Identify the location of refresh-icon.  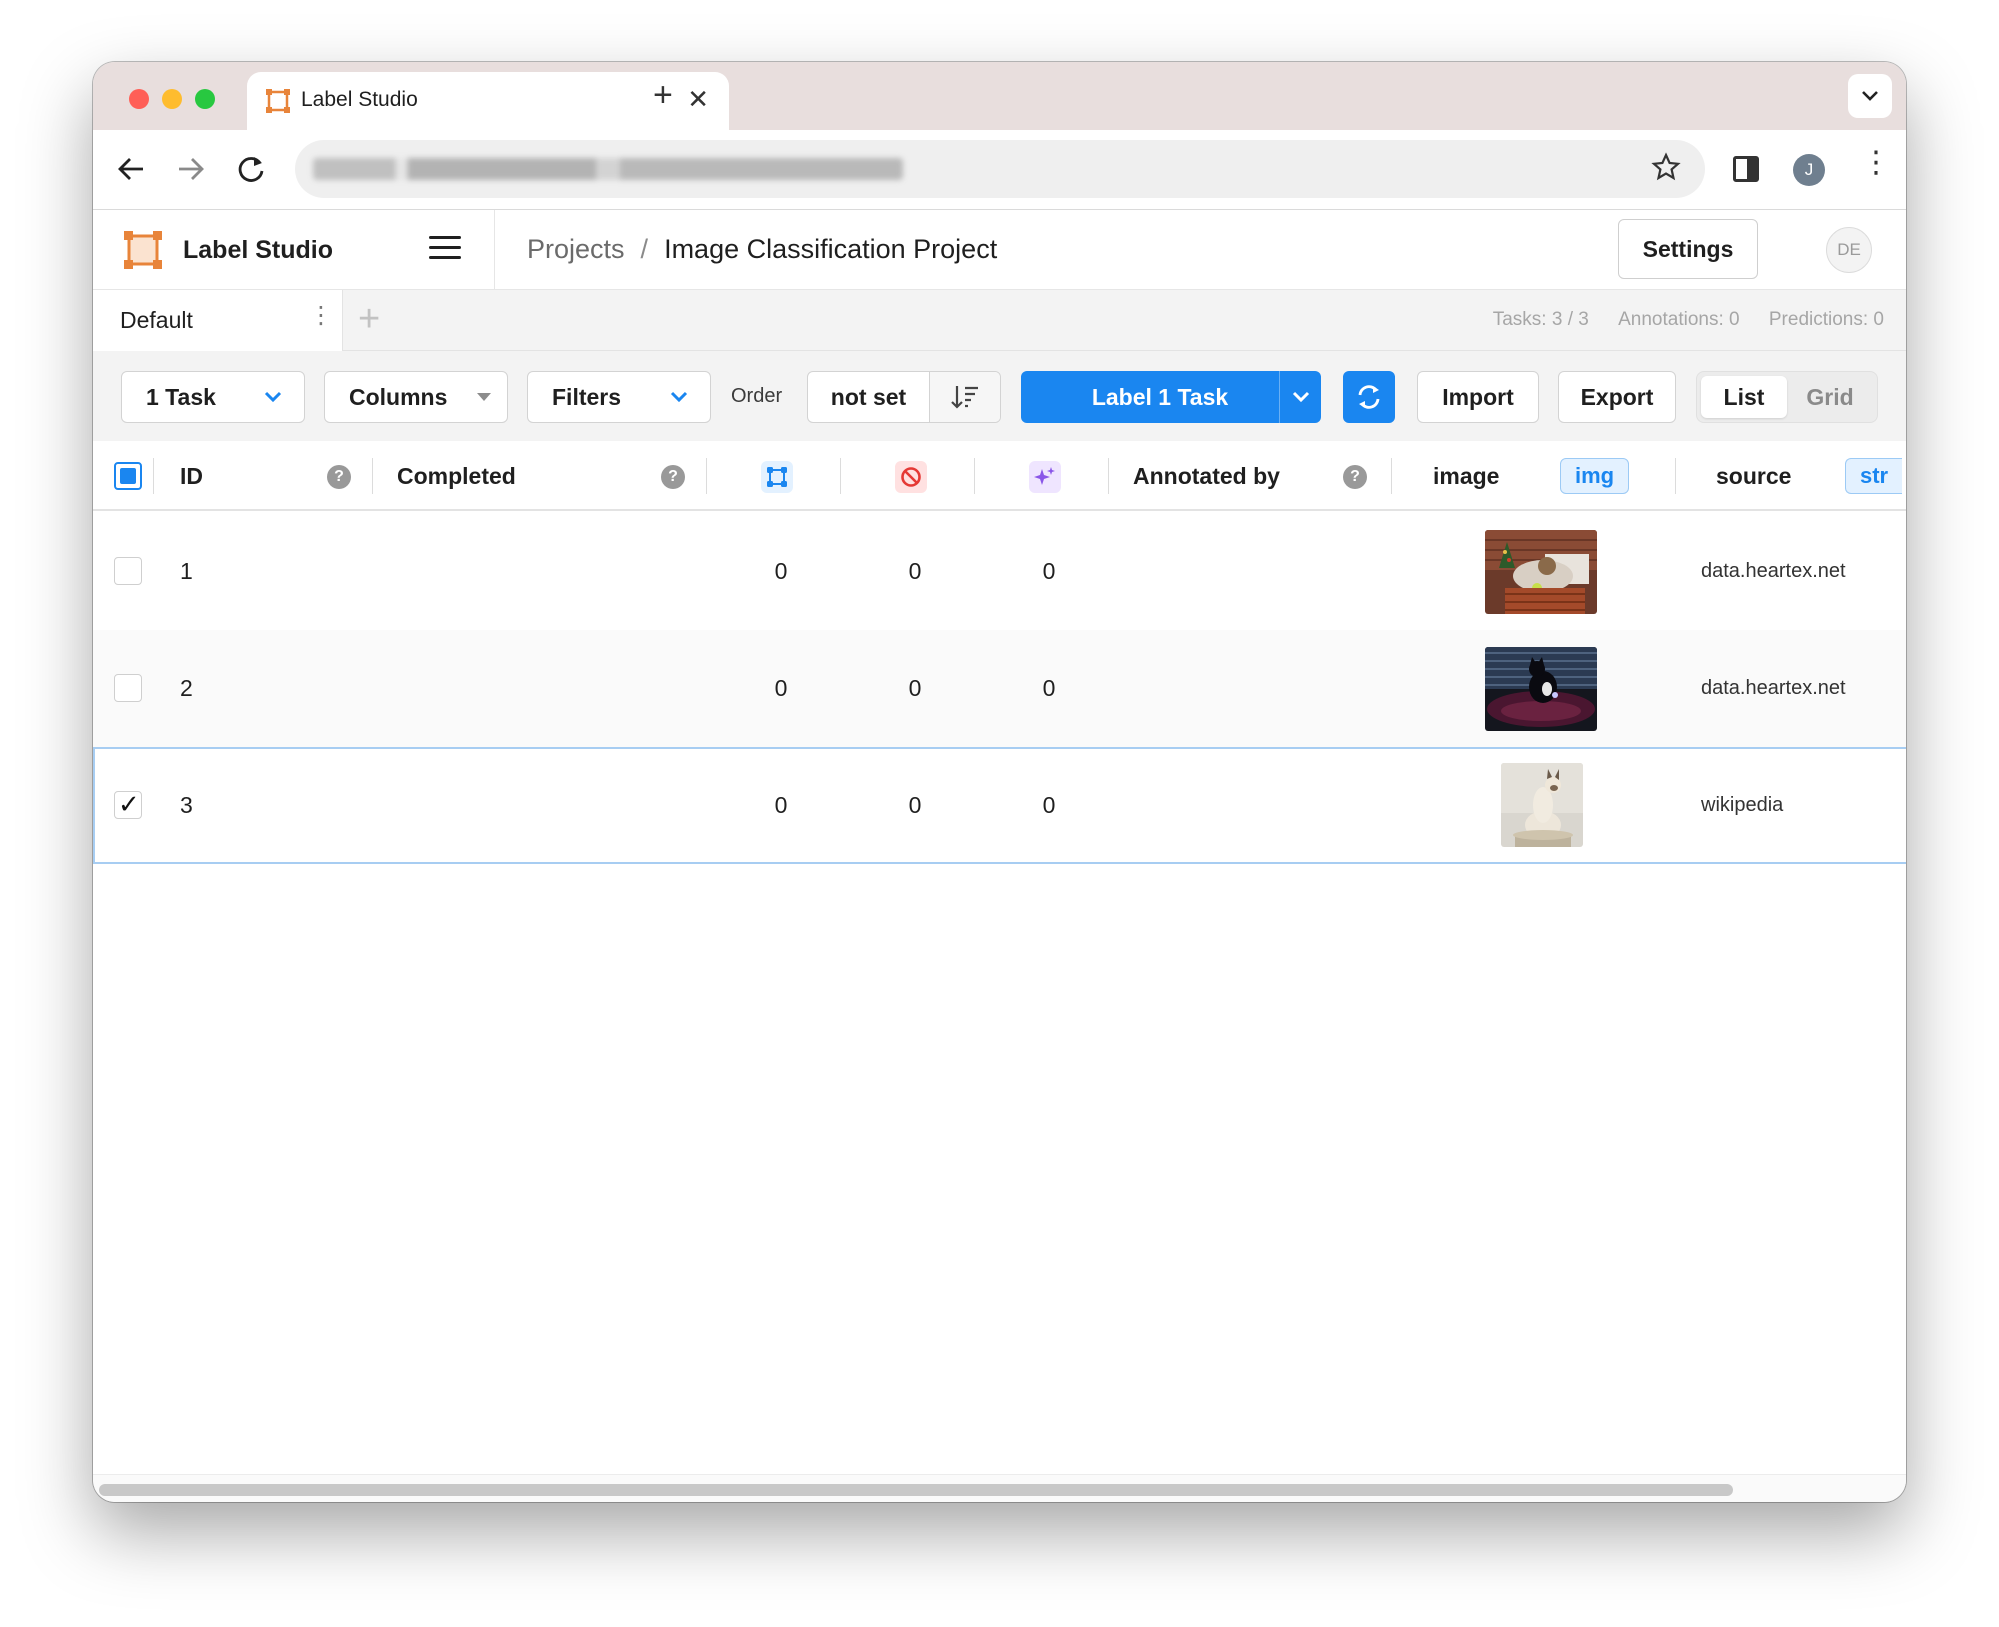
(1369, 397).